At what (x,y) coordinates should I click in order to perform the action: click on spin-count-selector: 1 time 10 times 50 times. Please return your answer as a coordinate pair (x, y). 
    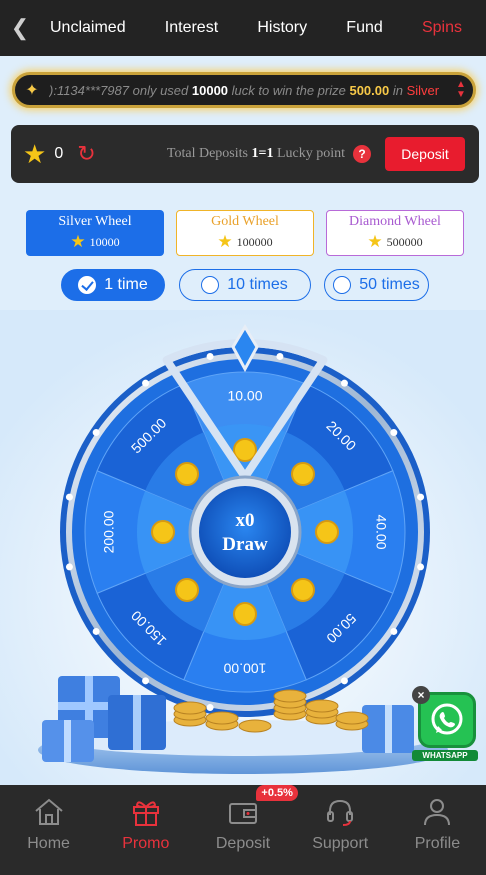
    Looking at the image, I should click on (245, 285).